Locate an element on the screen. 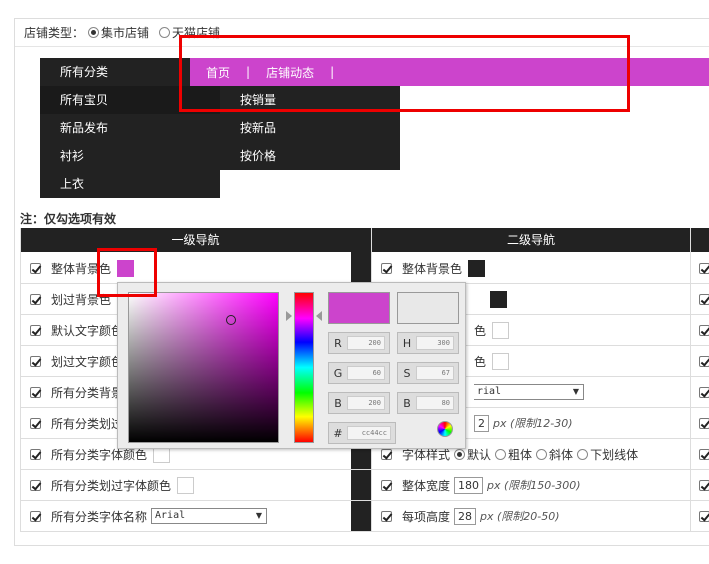 The image size is (709, 564). level1-cell: 所有分类字体名称 Arial is located at coordinates (149, 516).